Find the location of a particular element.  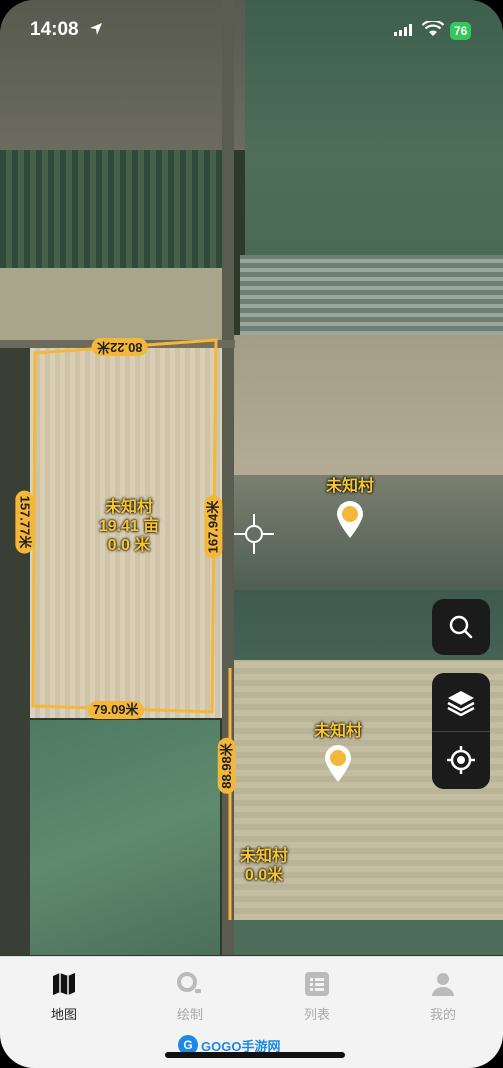

wifi-icon is located at coordinates (433, 28).